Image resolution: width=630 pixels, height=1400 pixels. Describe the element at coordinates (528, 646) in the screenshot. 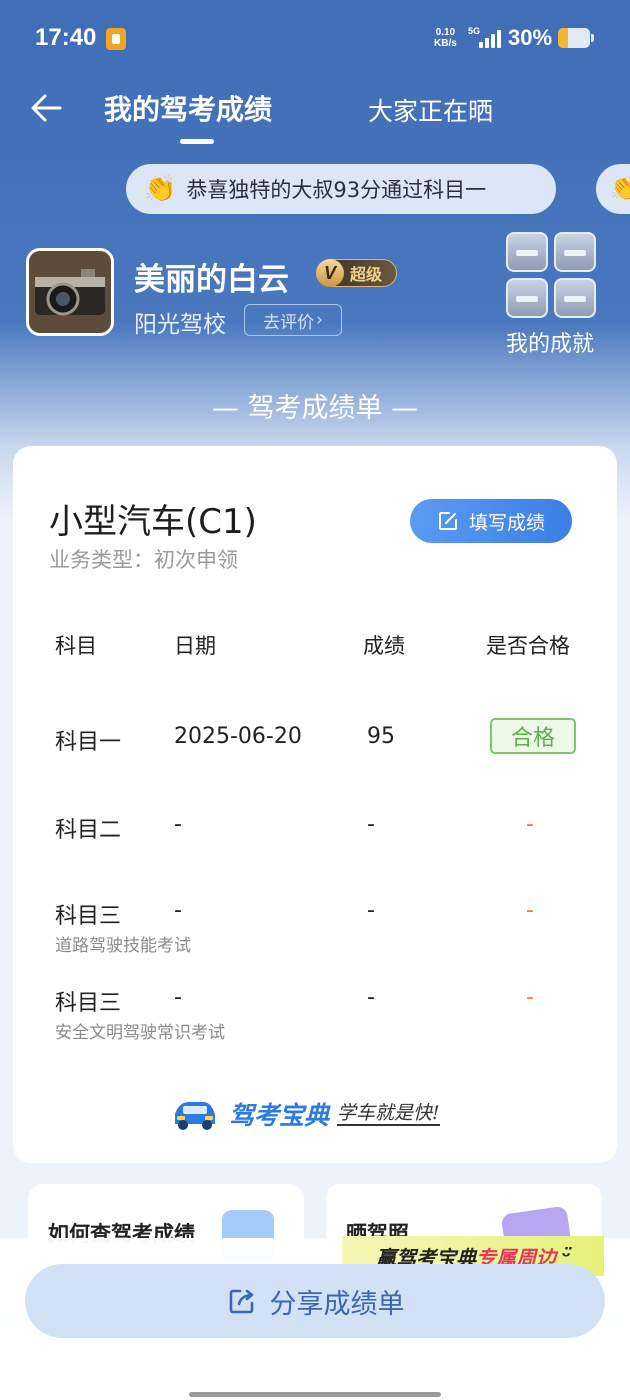

I see `header-pass: 是否合格` at that location.